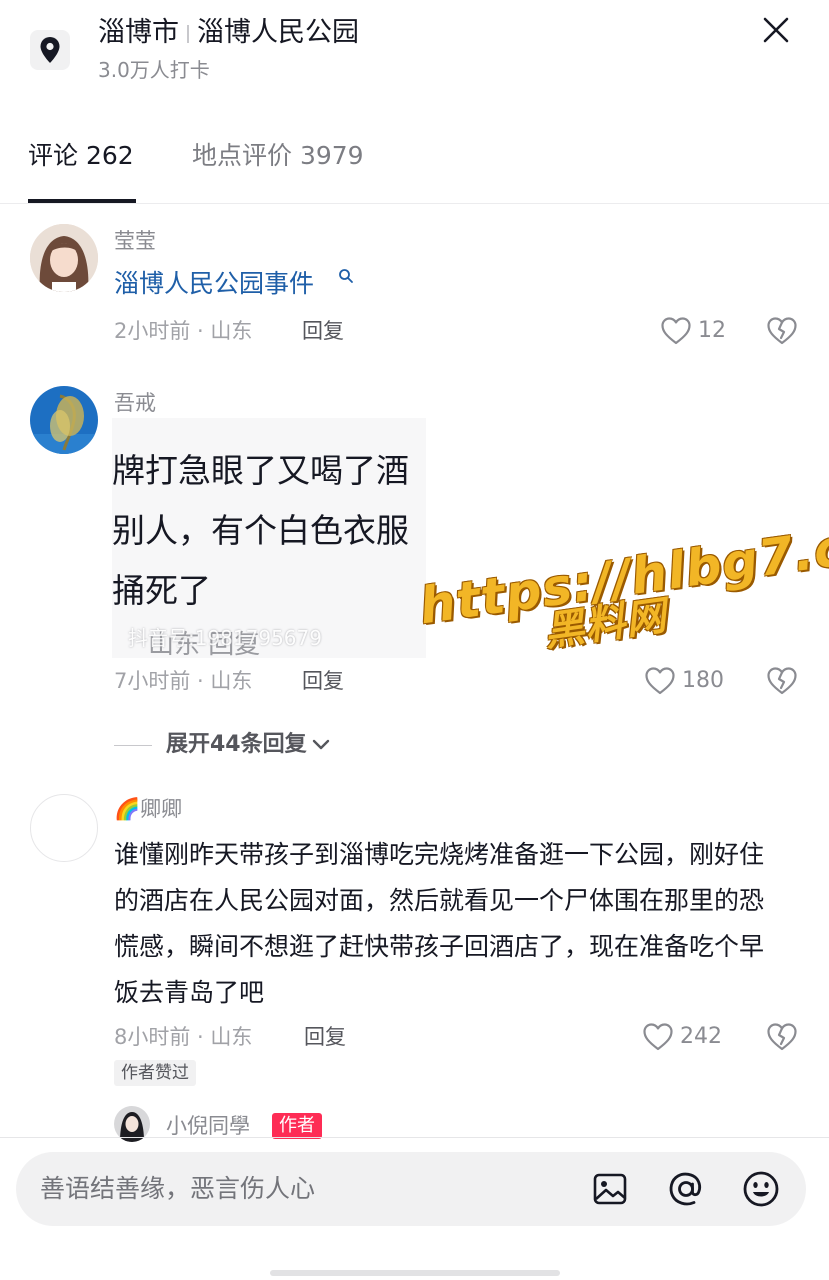  I want to click on comment-time-location: 7小时前 · 山东, so click(183, 681).